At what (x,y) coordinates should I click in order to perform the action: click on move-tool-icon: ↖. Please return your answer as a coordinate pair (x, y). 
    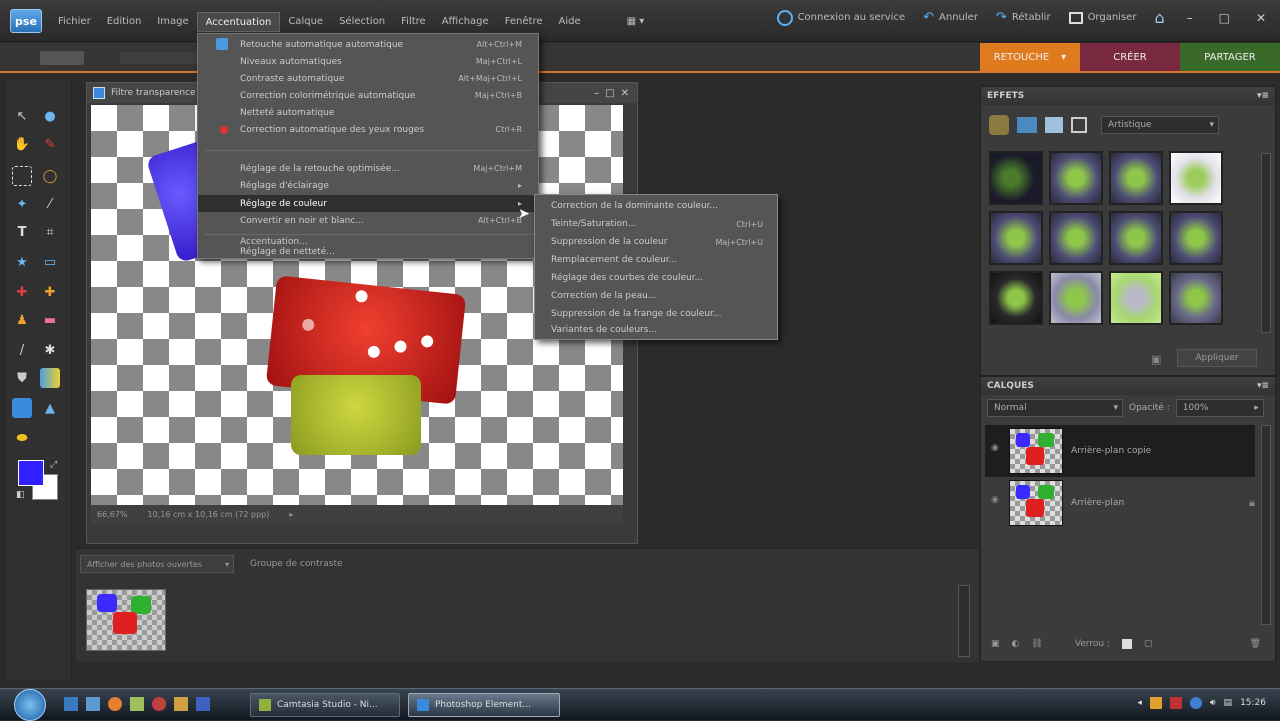
    Looking at the image, I should click on (22, 116).